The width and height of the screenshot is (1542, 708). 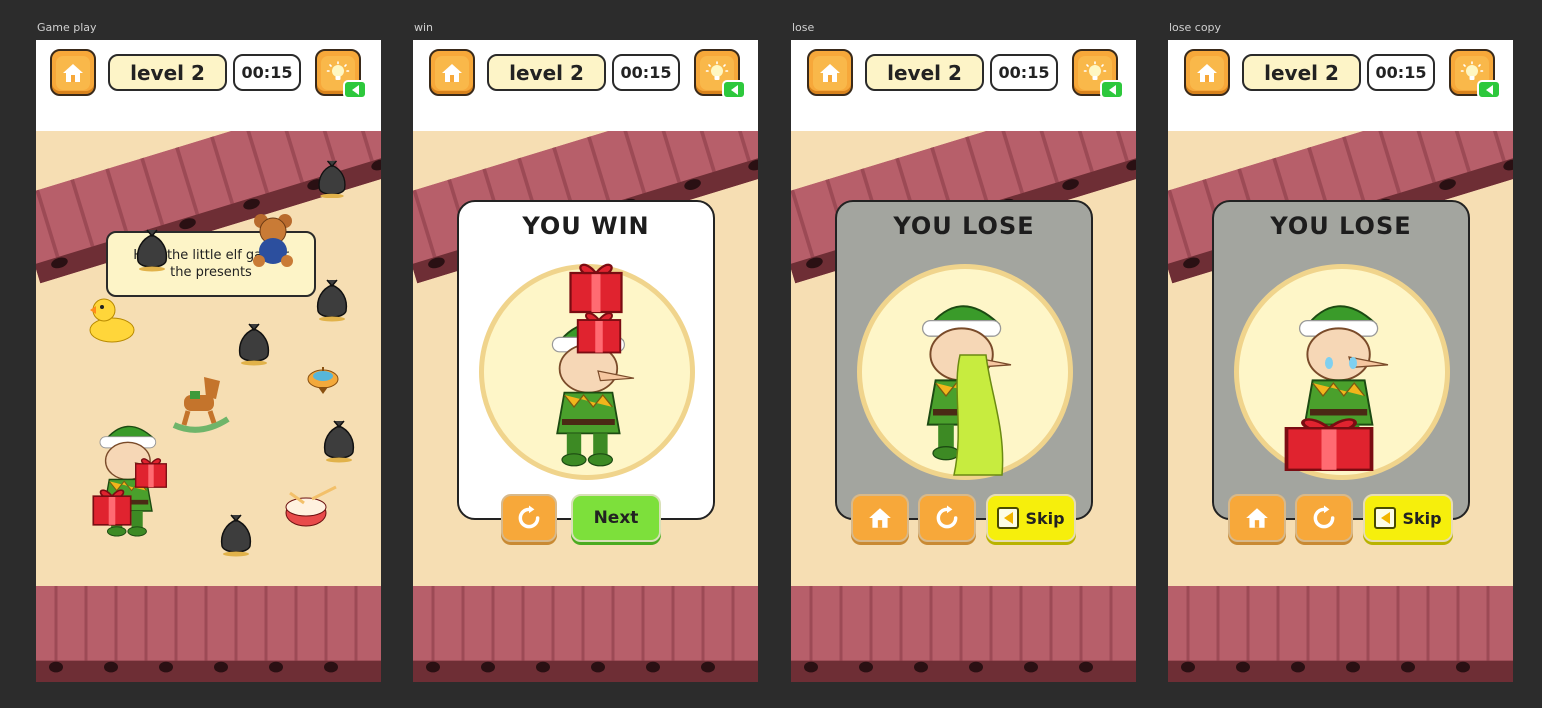 What do you see at coordinates (586, 226) in the screenshot?
I see `dialog-title: YOU WIN` at bounding box center [586, 226].